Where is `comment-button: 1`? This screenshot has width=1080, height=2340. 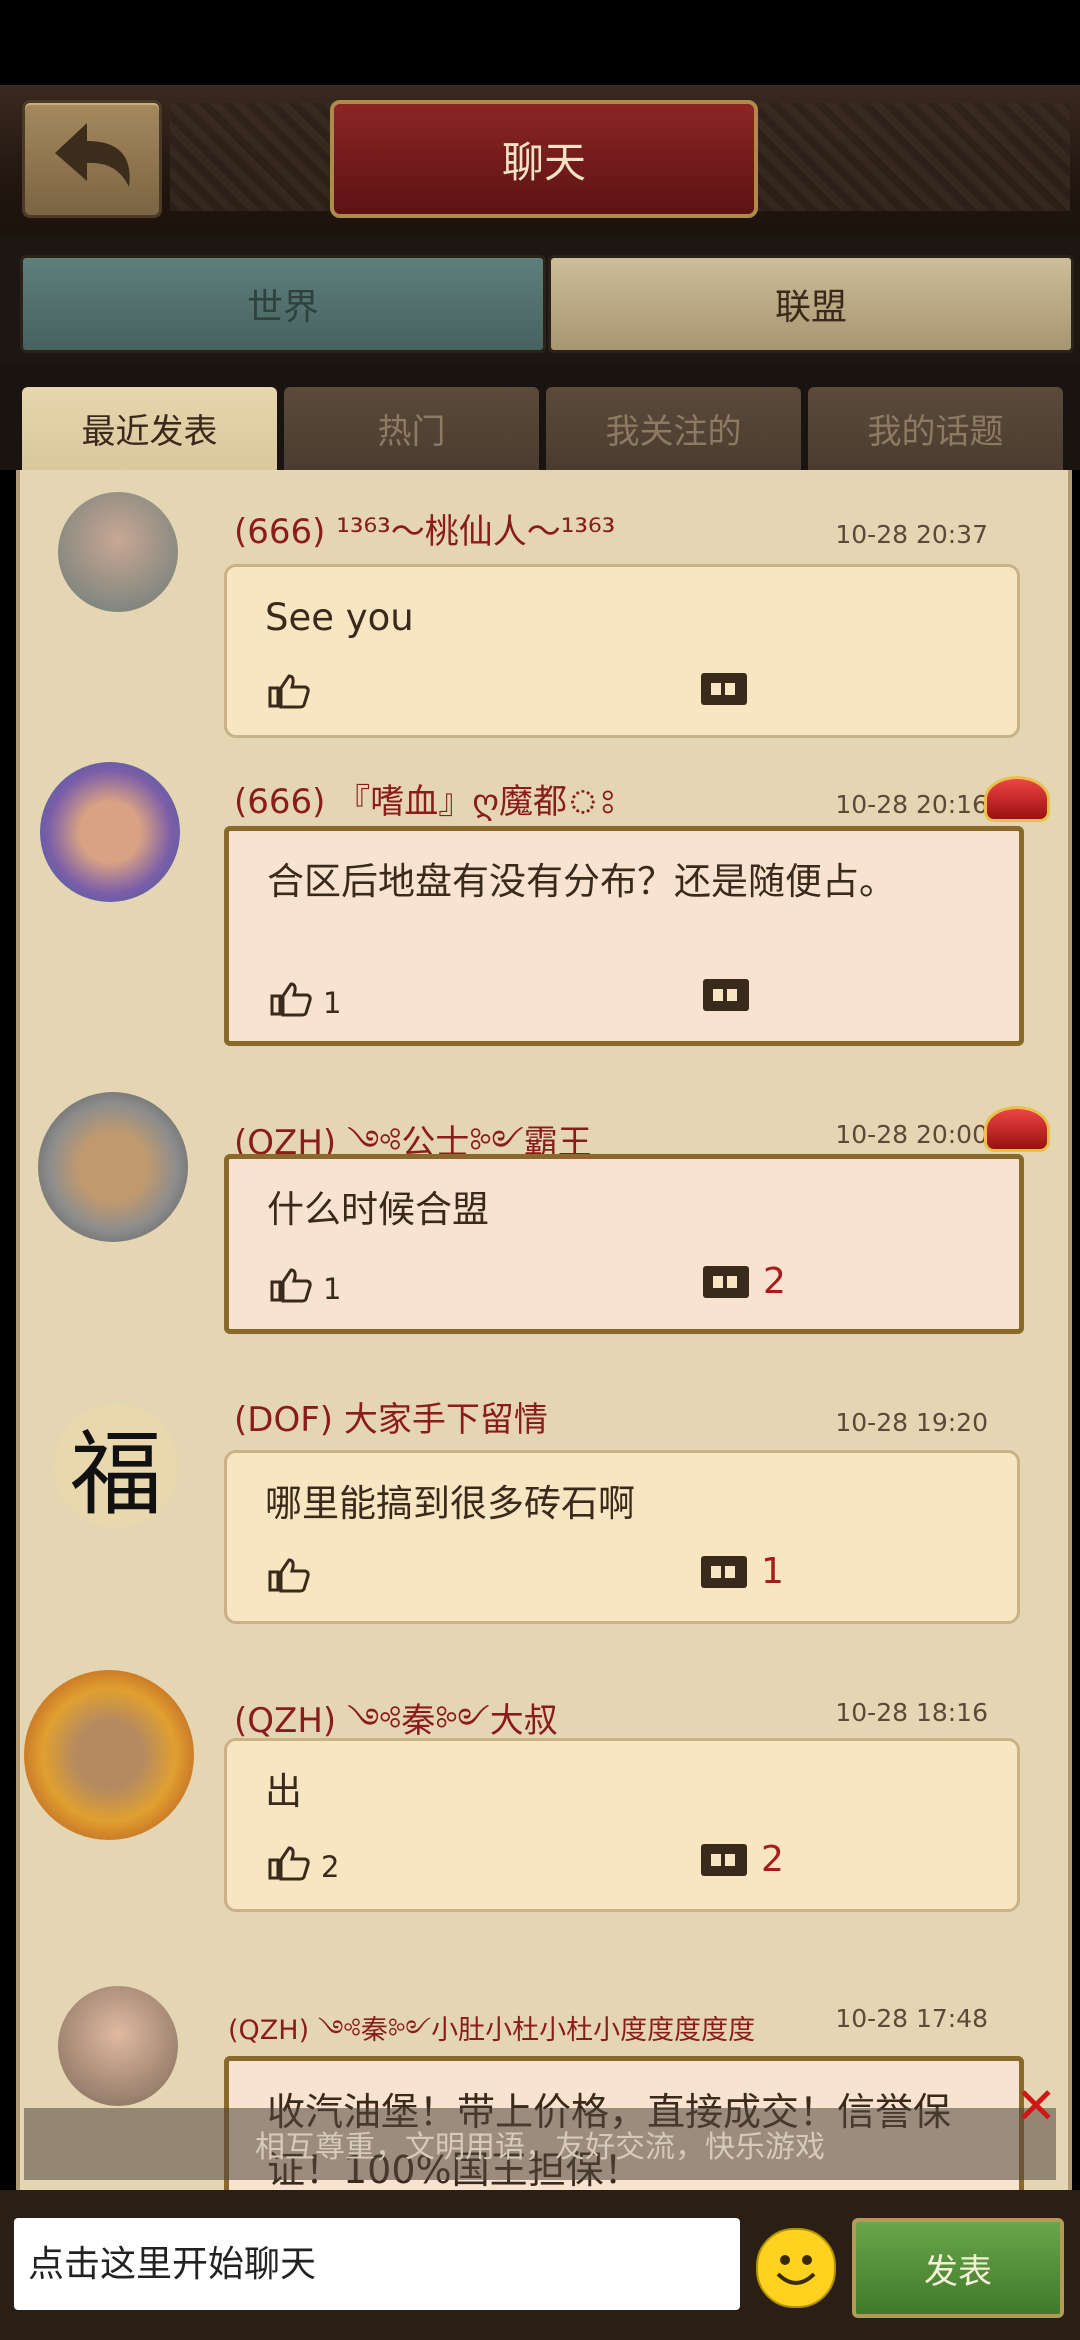 comment-button: 1 is located at coordinates (742, 1571).